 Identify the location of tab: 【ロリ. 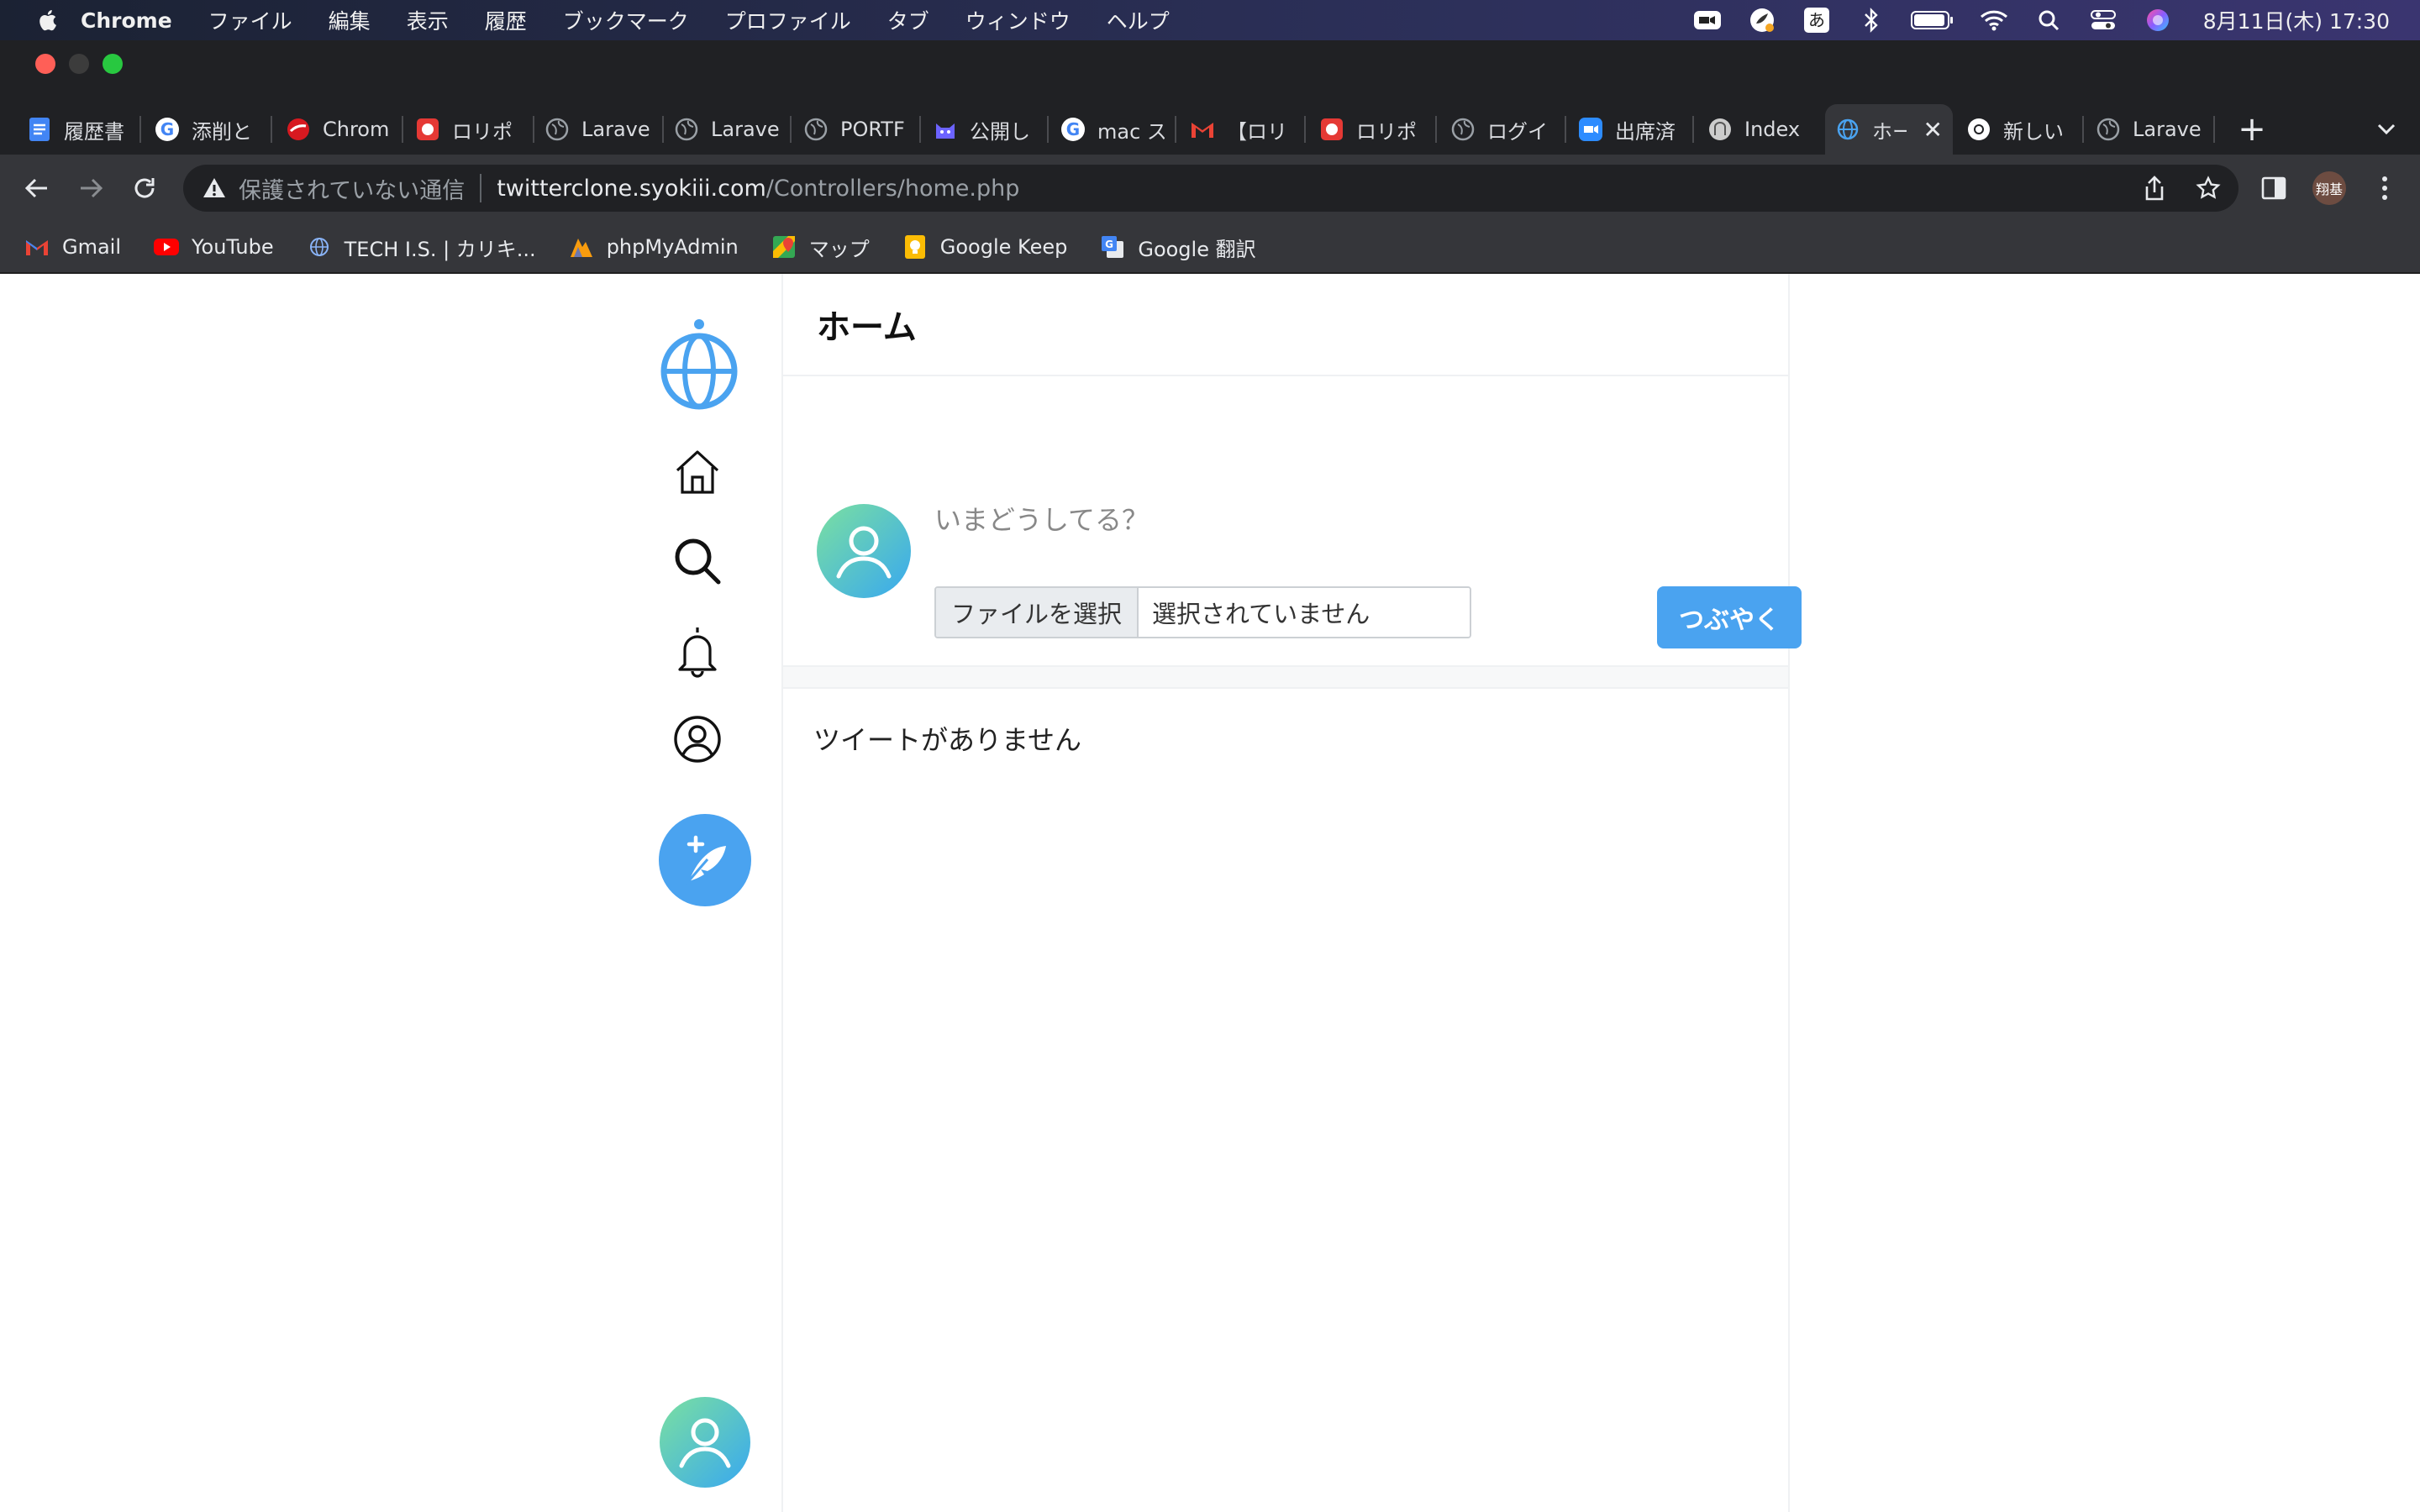
(1242, 129).